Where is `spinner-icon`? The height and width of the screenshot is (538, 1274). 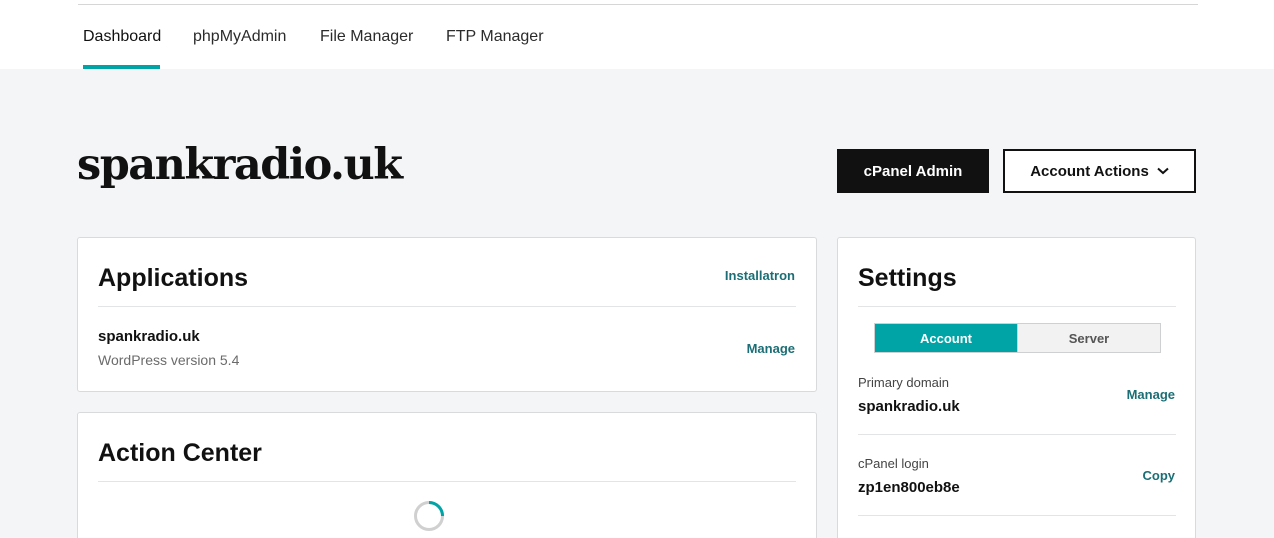
spinner-icon is located at coordinates (429, 516).